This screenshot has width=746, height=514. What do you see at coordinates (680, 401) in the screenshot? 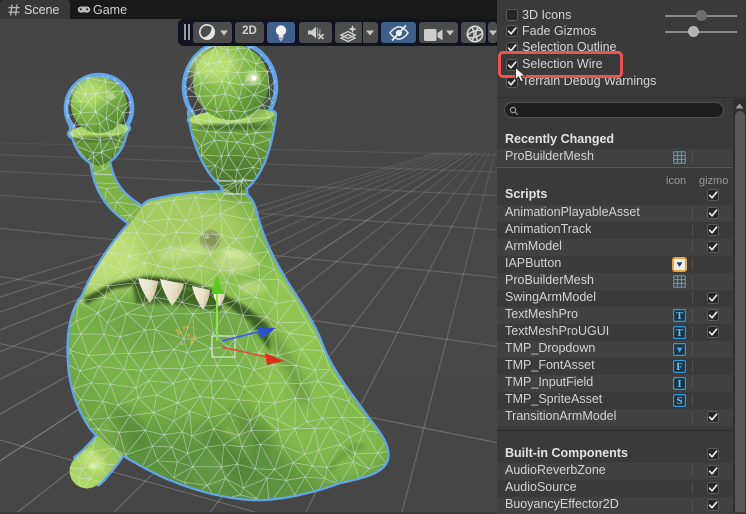
I see `svg-text: S` at bounding box center [680, 401].